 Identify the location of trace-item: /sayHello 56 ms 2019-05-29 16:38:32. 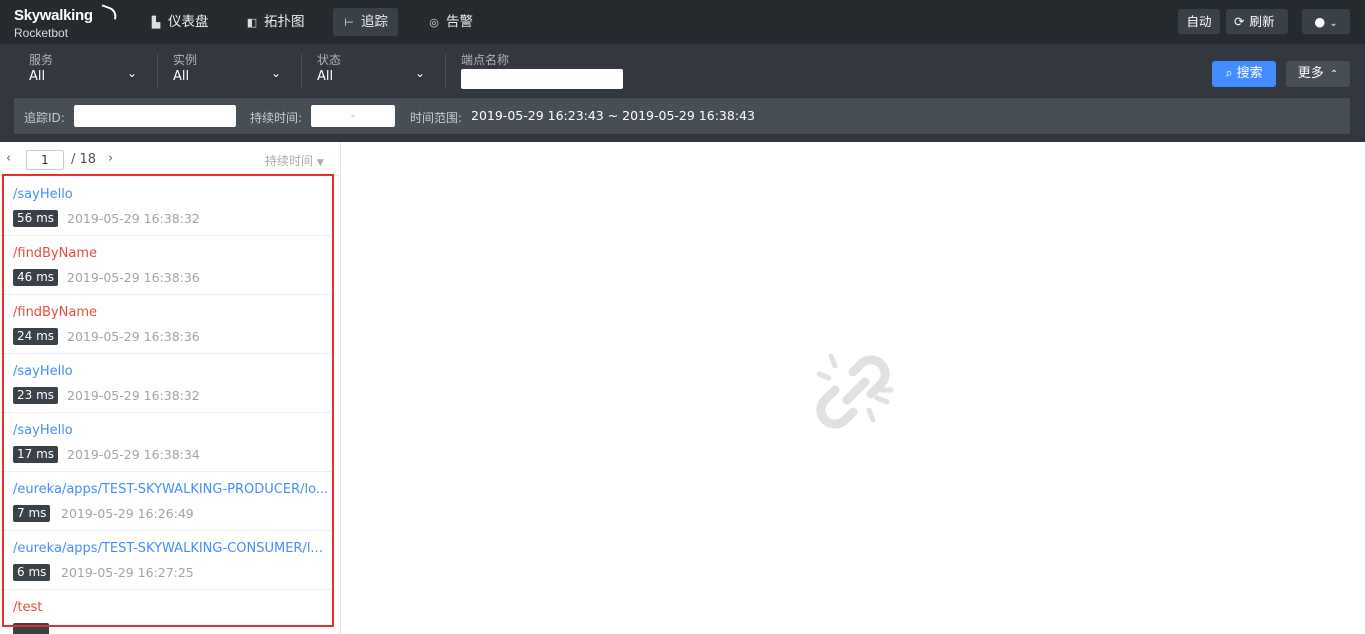
(166, 206).